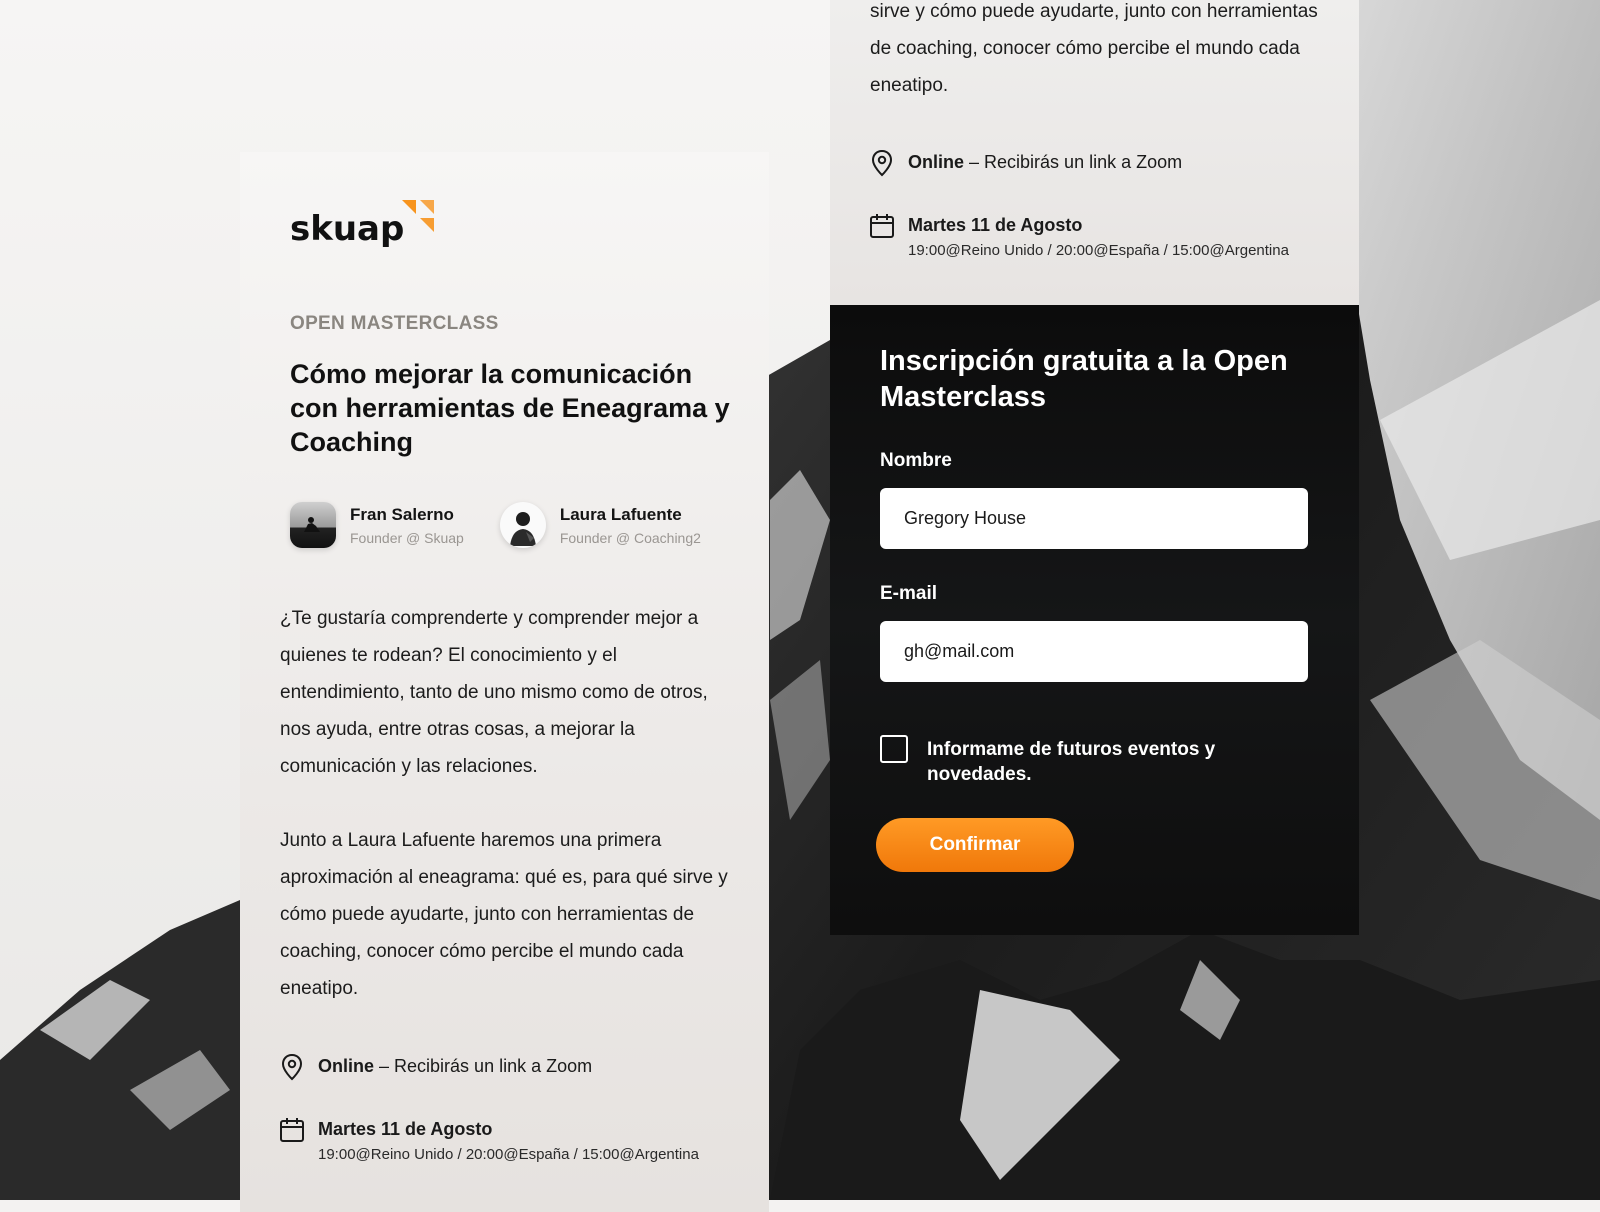 This screenshot has height=1212, width=1600. I want to click on speaker-name: Fran Salerno, so click(402, 514).